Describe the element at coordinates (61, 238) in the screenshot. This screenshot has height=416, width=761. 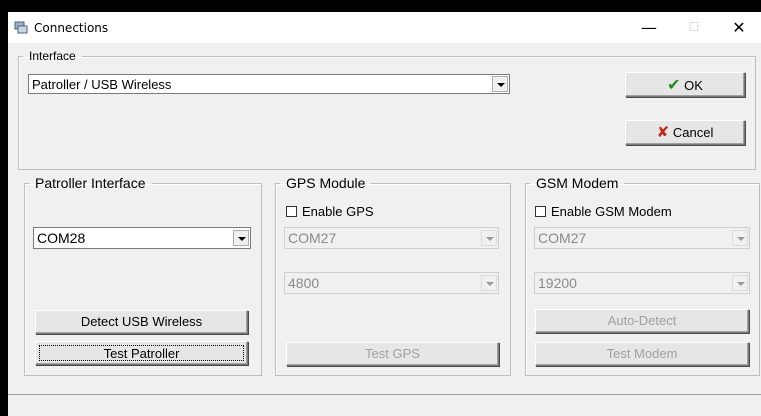
I see `patroller-port-value: COM28` at that location.